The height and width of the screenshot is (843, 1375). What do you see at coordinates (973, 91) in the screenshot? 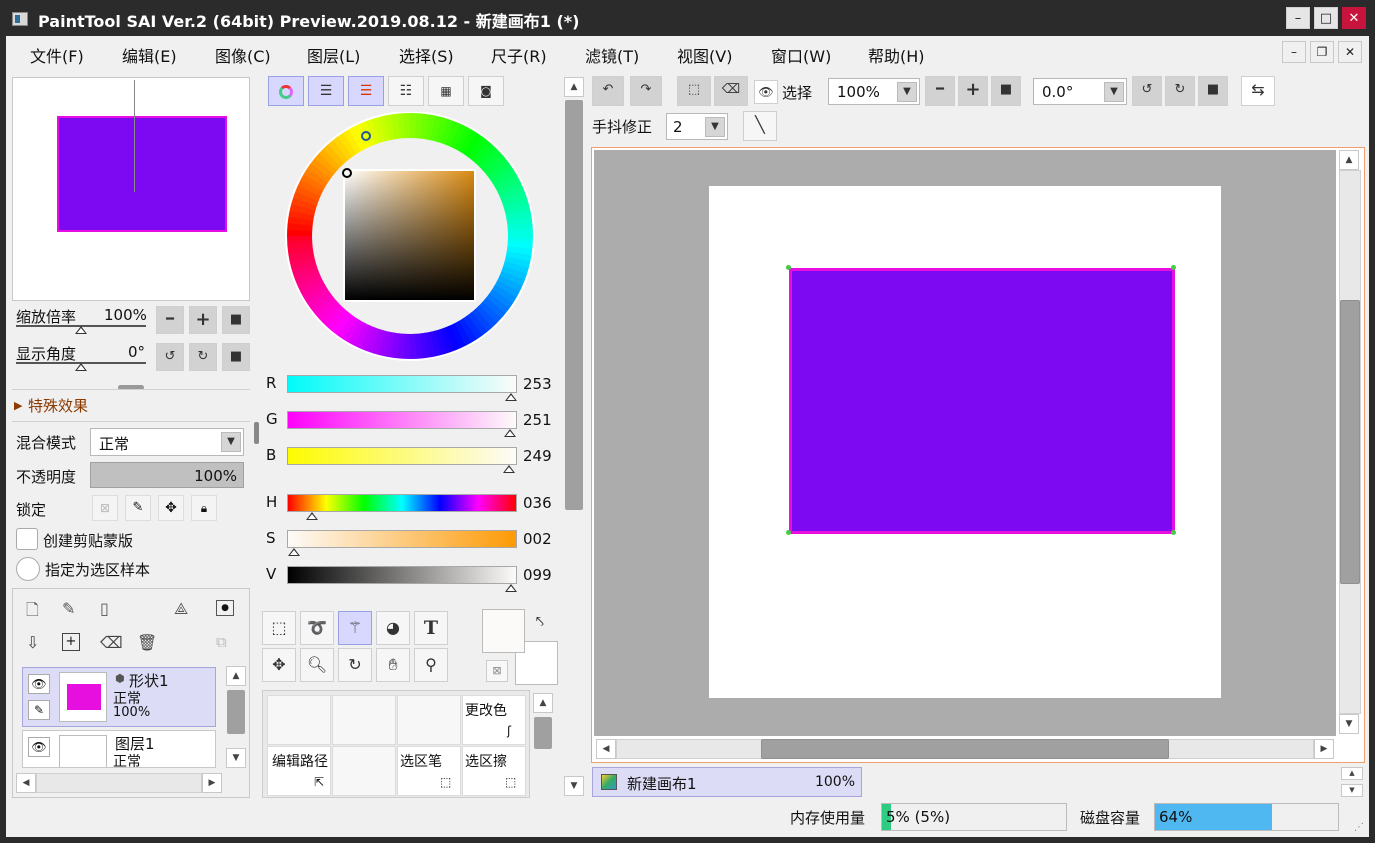
I see `canvas-zoom-in-button: +` at bounding box center [973, 91].